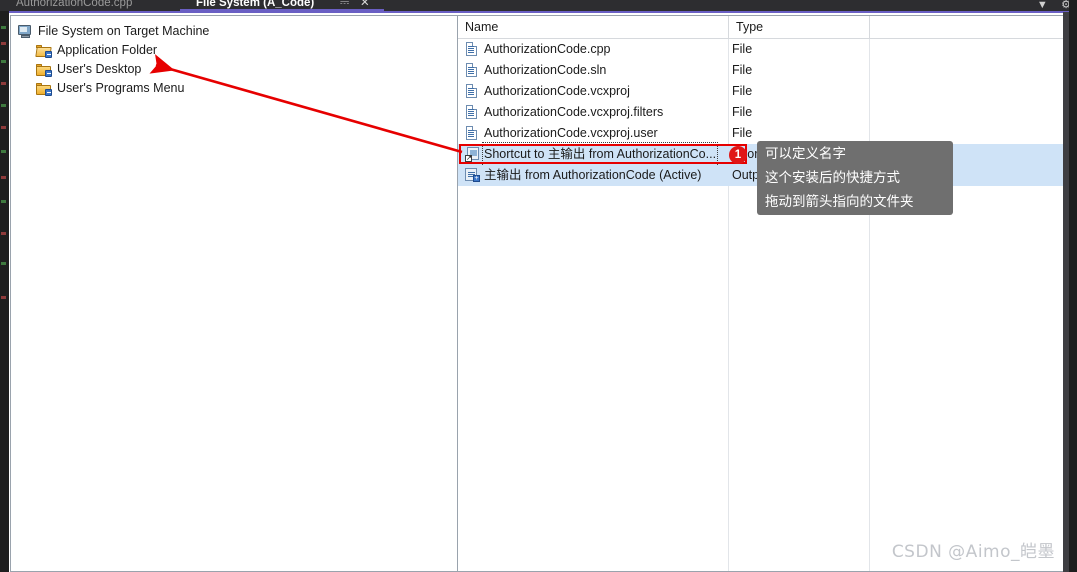 Image resolution: width=1077 pixels, height=572 pixels. Describe the element at coordinates (571, 133) in the screenshot. I see `row-name: AuthorizationCode.vcxproj.user` at that location.